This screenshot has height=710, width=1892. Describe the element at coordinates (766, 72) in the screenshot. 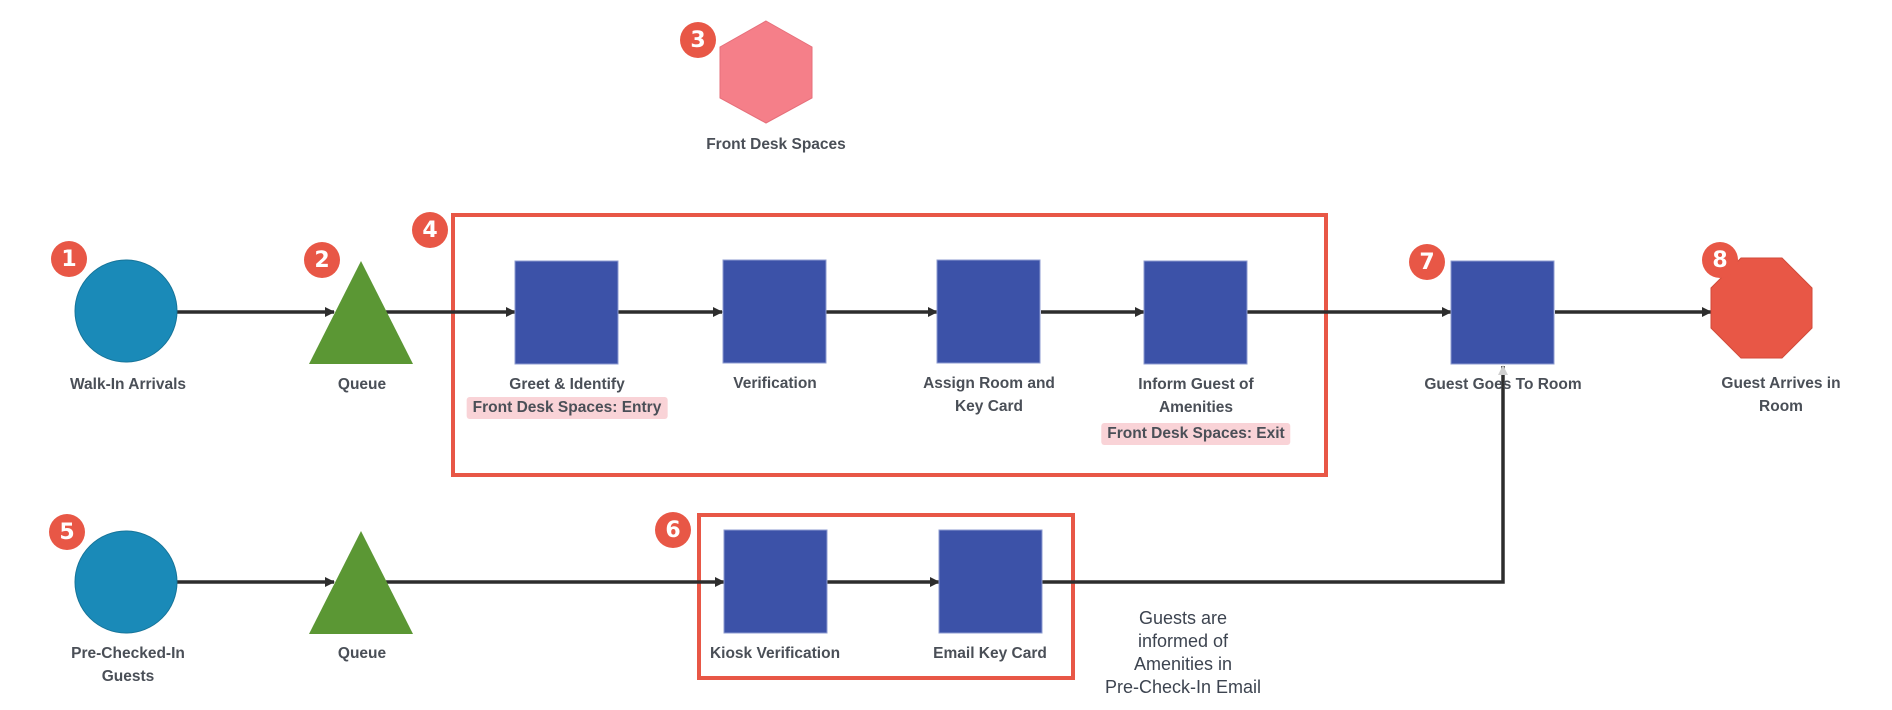

I see `resource-hexagon-front-desk` at that location.